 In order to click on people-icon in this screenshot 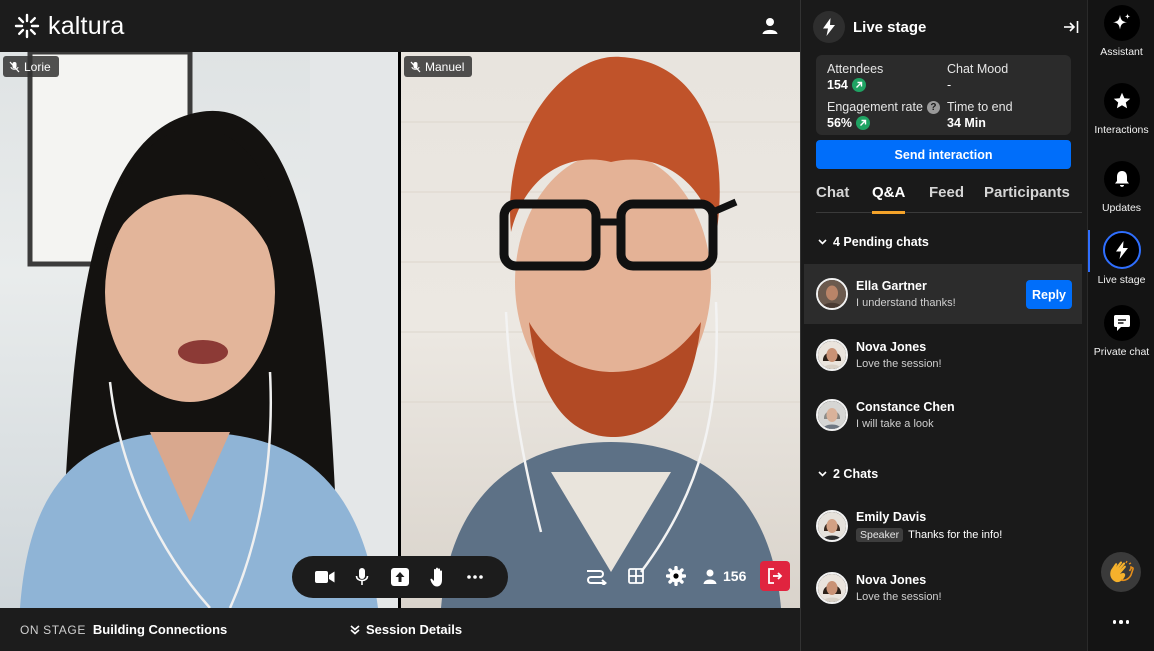, I will do `click(710, 576)`.